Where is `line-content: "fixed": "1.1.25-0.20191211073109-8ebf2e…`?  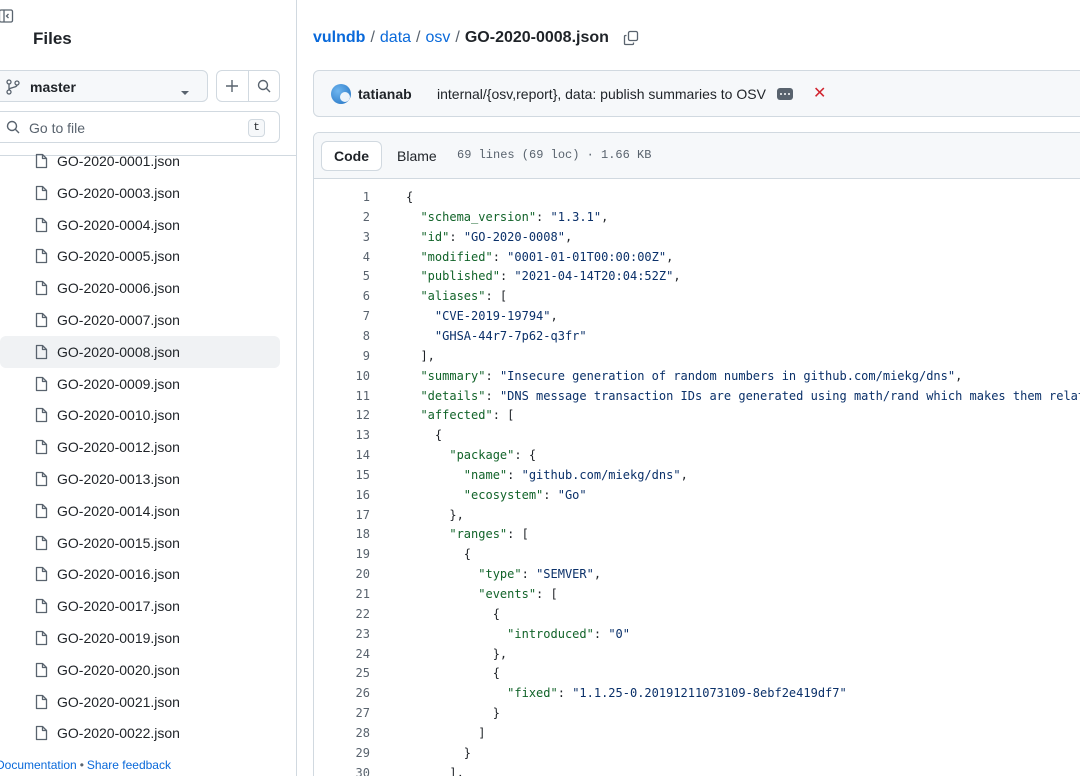 line-content: "fixed": "1.1.25-0.20191211073109-8ebf2e… is located at coordinates (677, 693).